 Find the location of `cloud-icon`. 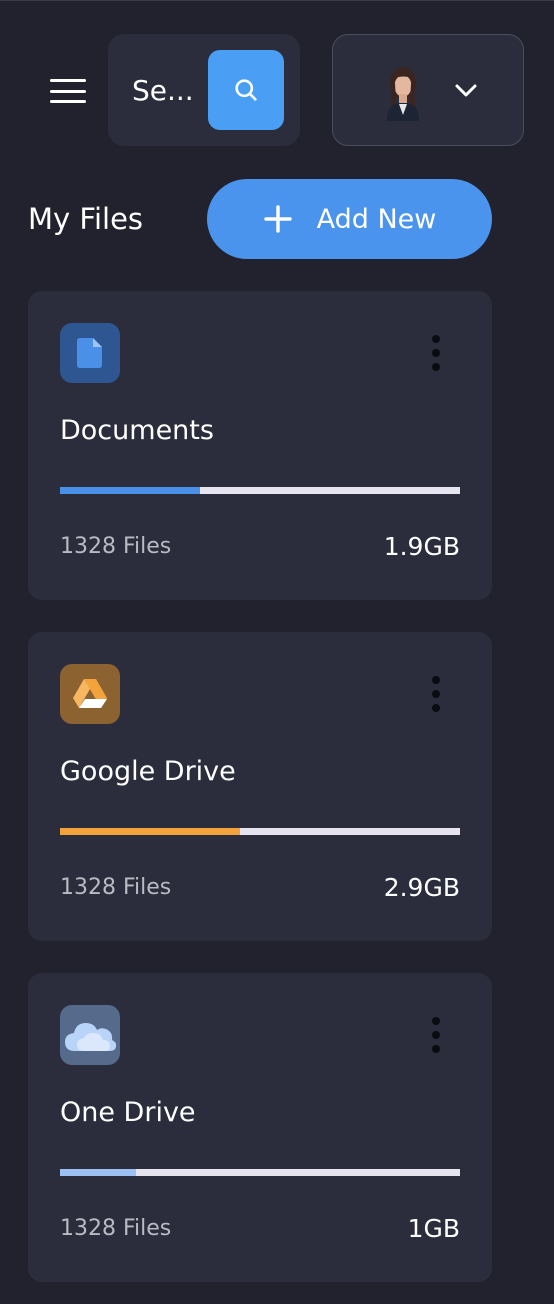

cloud-icon is located at coordinates (91, 1037).